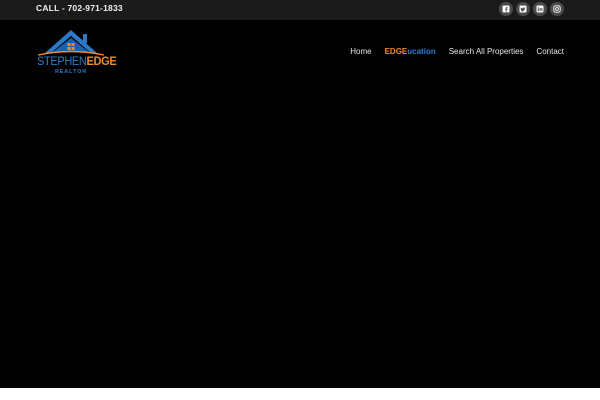 The image size is (600, 400). I want to click on nav-contact: Contact, so click(550, 51).